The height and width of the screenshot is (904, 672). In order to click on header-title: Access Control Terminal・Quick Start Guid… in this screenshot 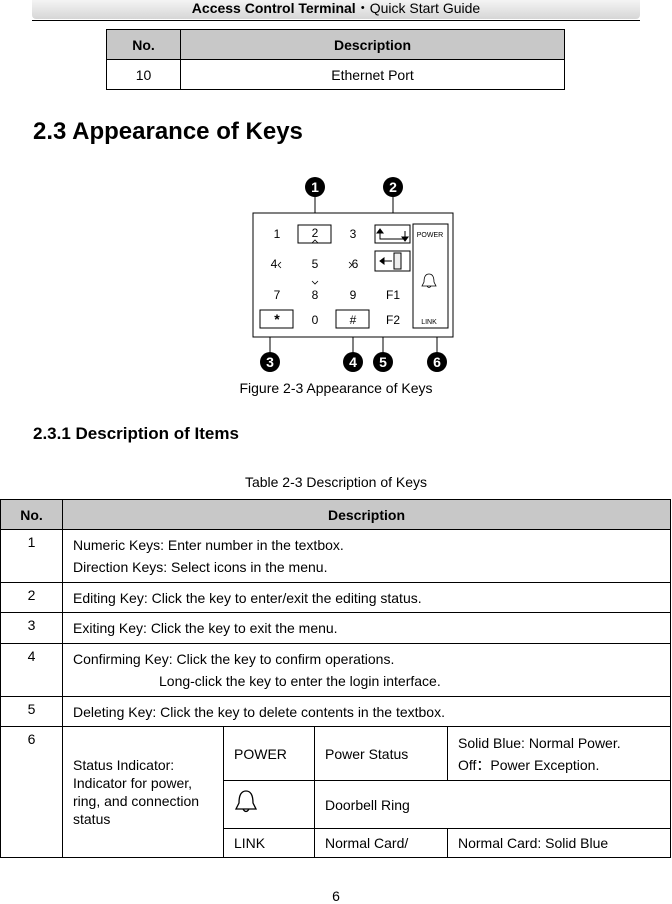, I will do `click(336, 8)`.